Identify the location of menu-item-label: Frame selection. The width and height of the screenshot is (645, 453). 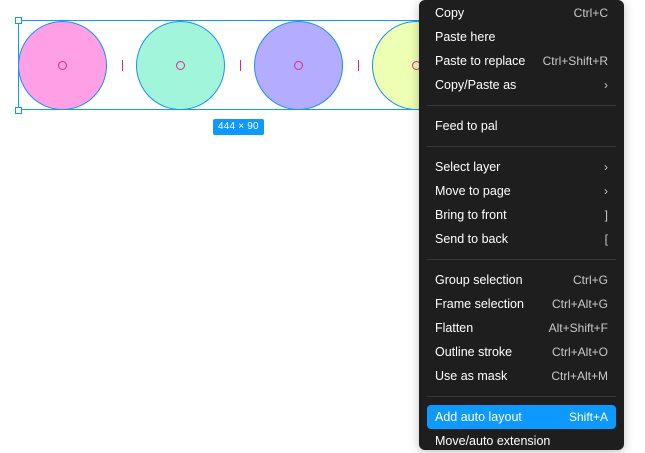
(479, 304).